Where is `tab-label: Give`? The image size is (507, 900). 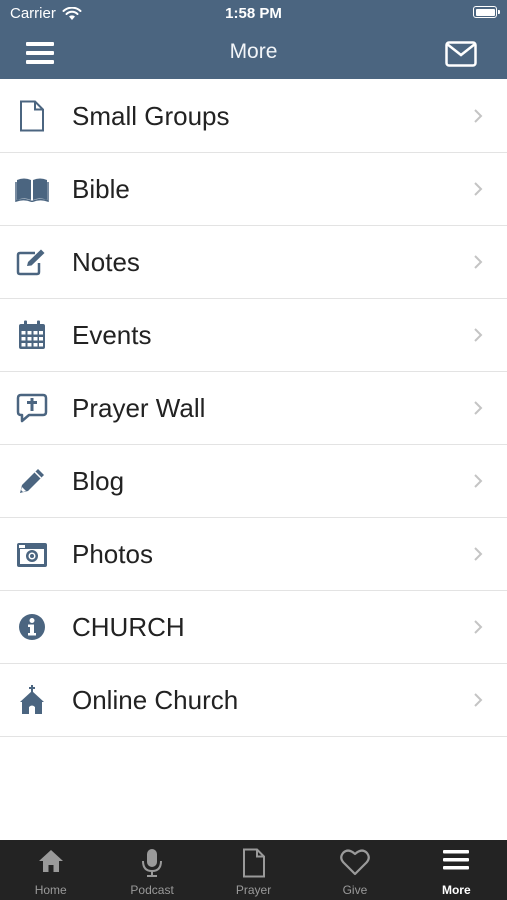
tab-label: Give is located at coordinates (355, 890).